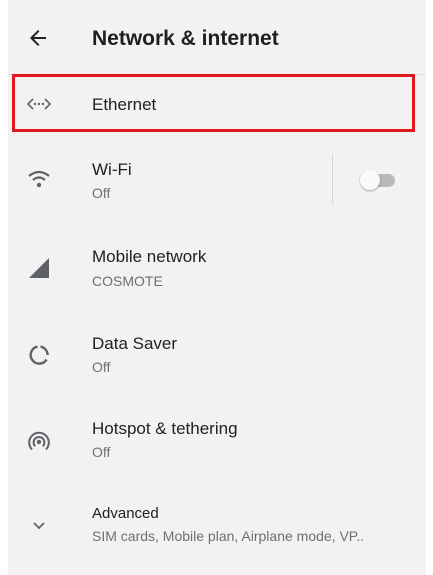 The image size is (433, 575). Describe the element at coordinates (217, 353) in the screenshot. I see `data-saver-item: Data Saver Off` at that location.